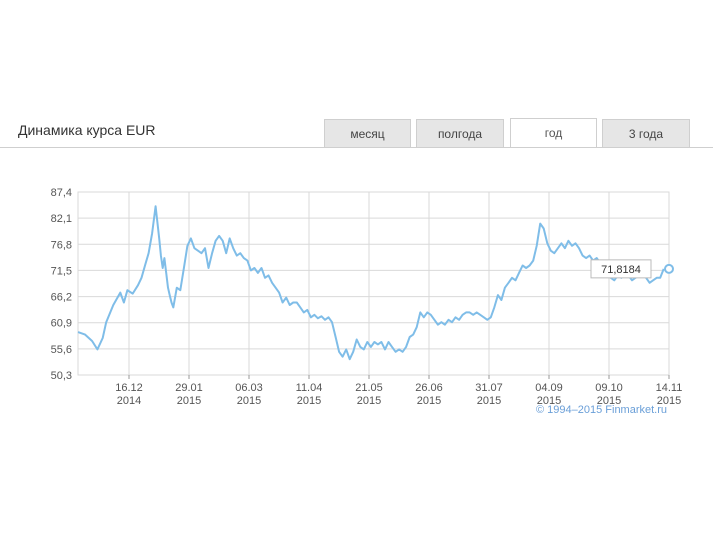  Describe the element at coordinates (669, 388) in the screenshot. I see `x-tick-label-date: 14.11` at that location.